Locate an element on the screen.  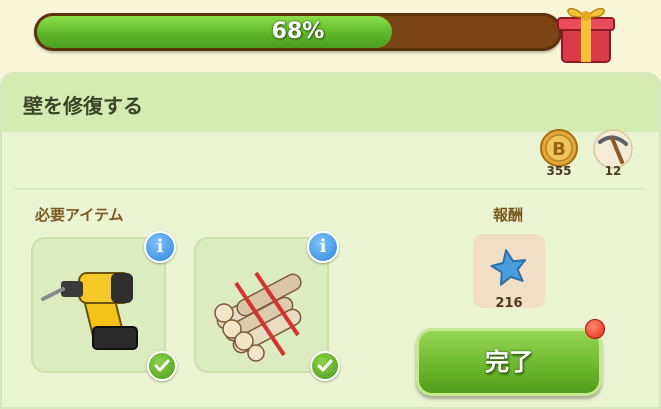
reward-label: 報酬 is located at coordinates (508, 215).